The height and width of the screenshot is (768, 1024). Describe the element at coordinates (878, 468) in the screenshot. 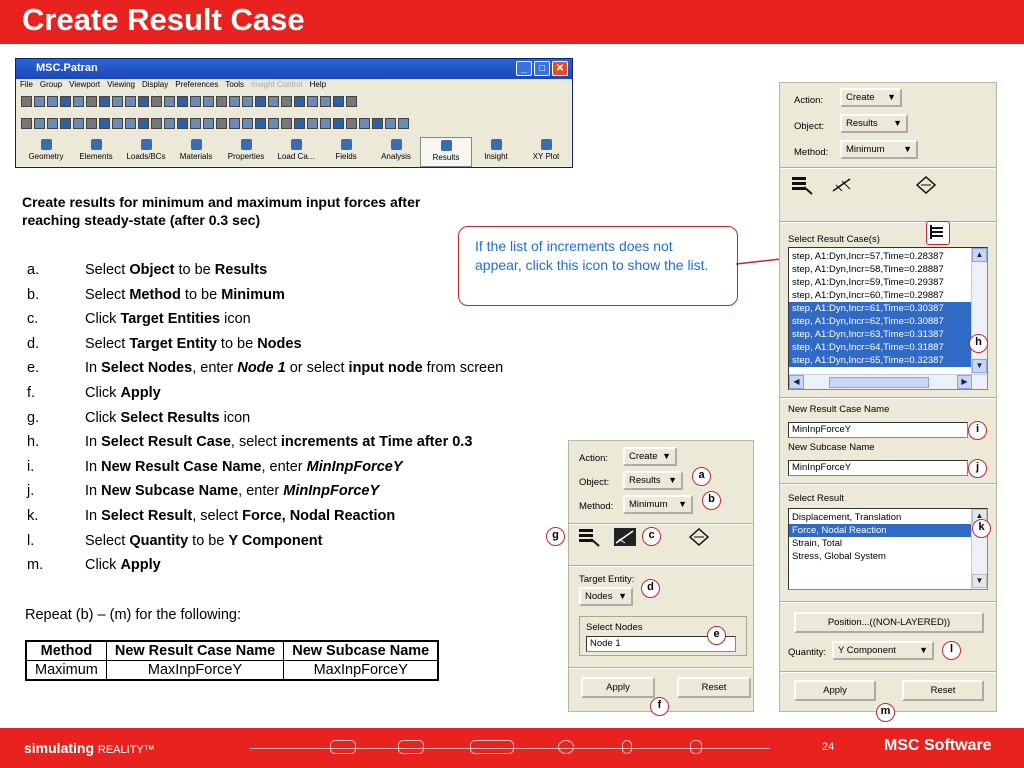

I see `new-subcase-name-input: MinInpForceY` at that location.